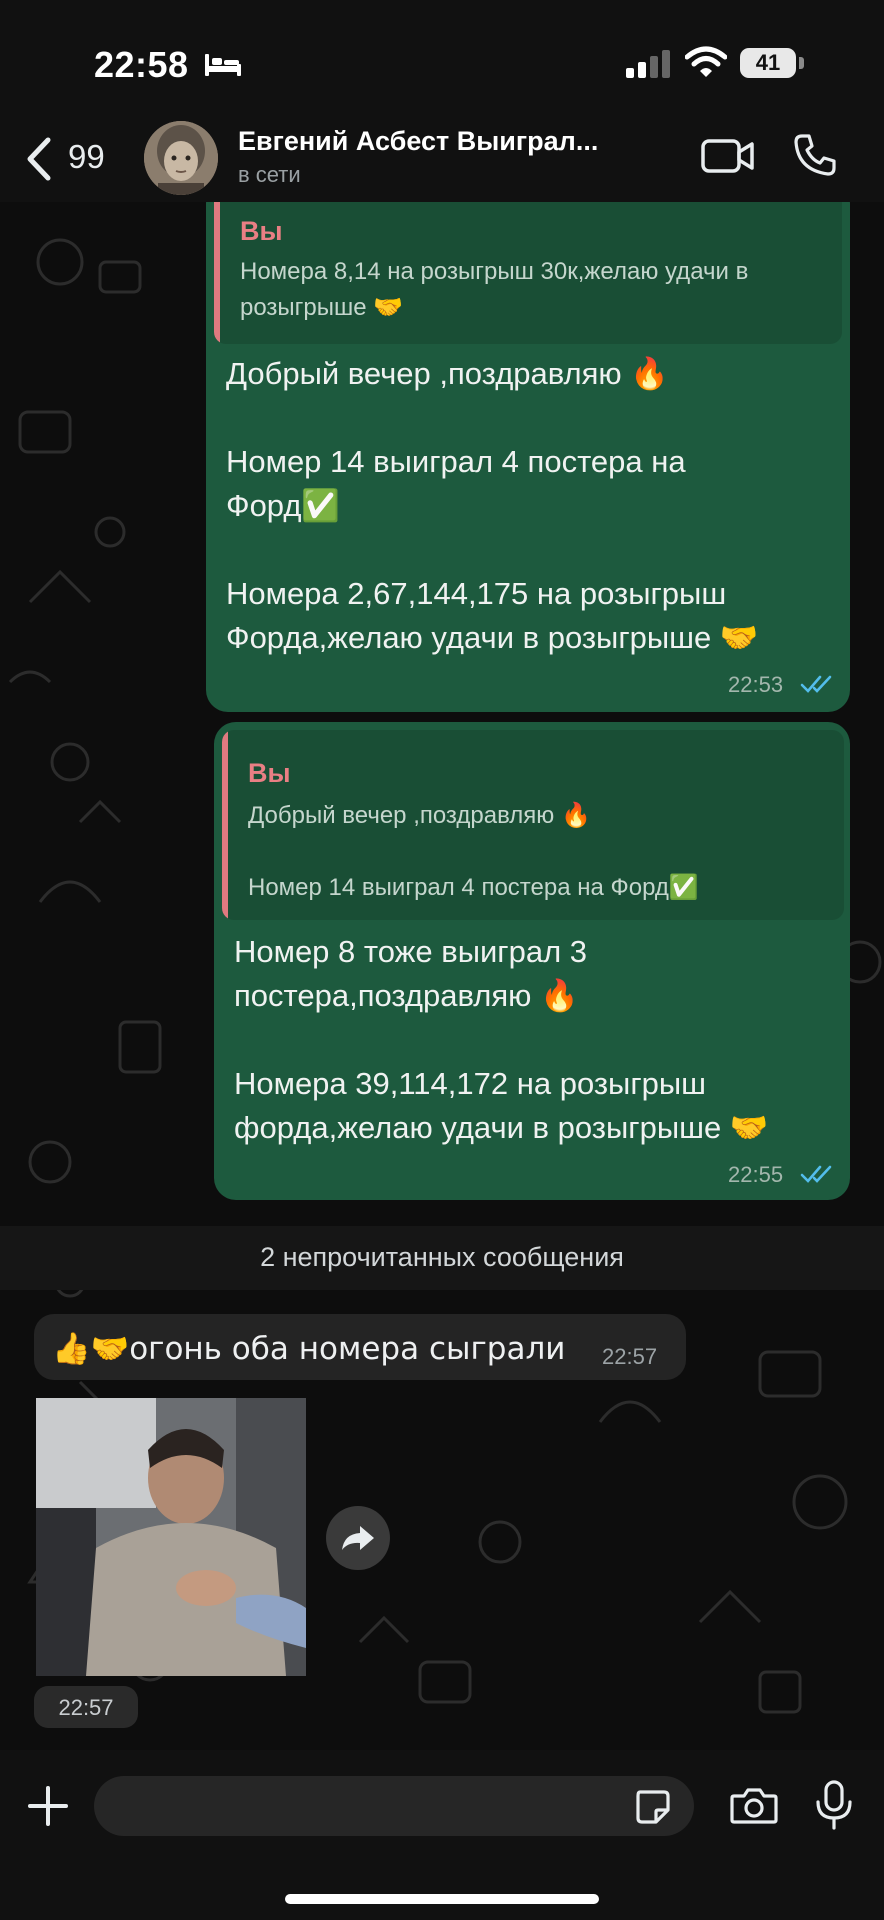  What do you see at coordinates (815, 155) in the screenshot?
I see `call-icon` at bounding box center [815, 155].